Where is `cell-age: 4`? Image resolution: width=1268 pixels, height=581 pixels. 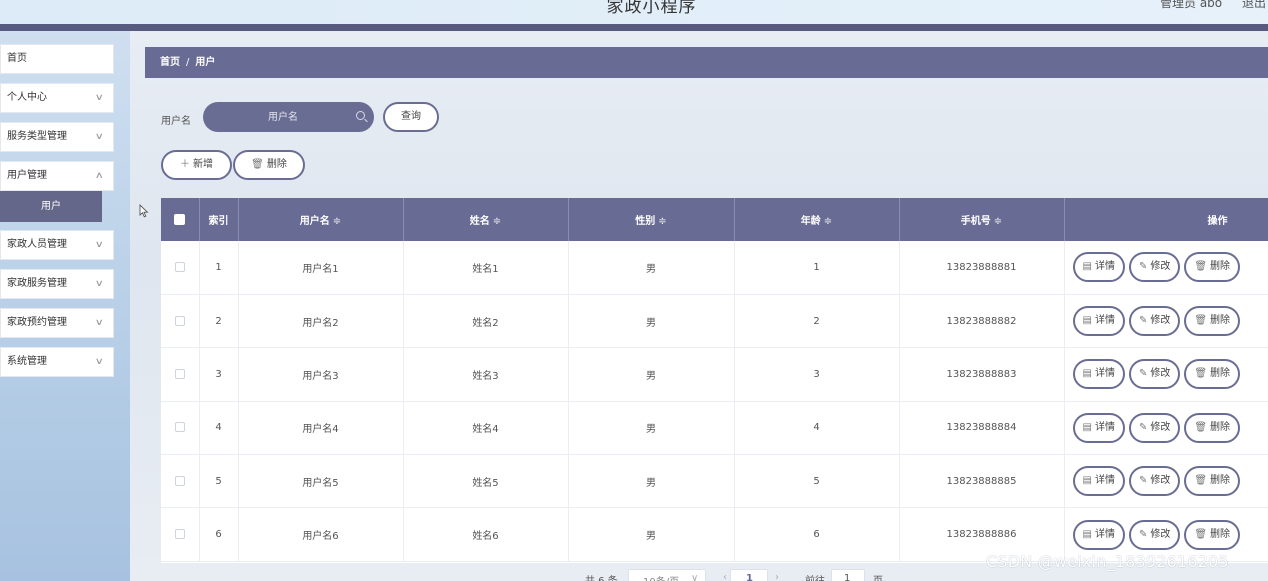
cell-age: 4 is located at coordinates (817, 428).